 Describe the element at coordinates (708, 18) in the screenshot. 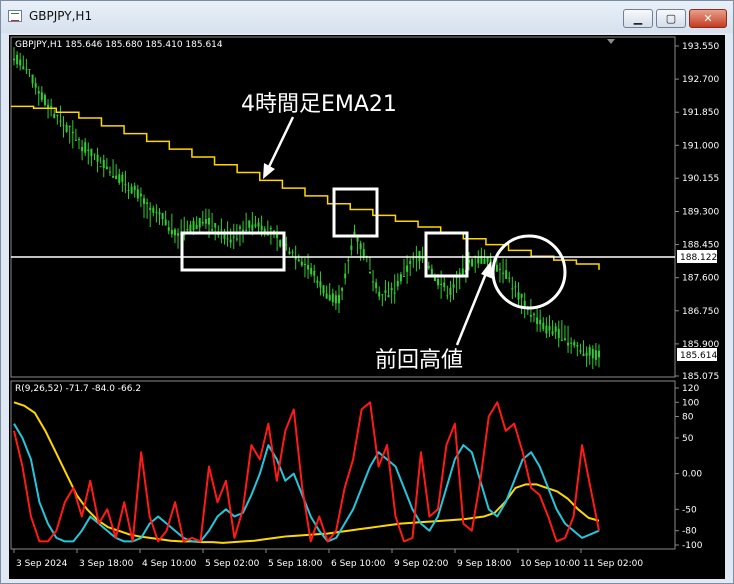

I see `close-button: ✕` at that location.